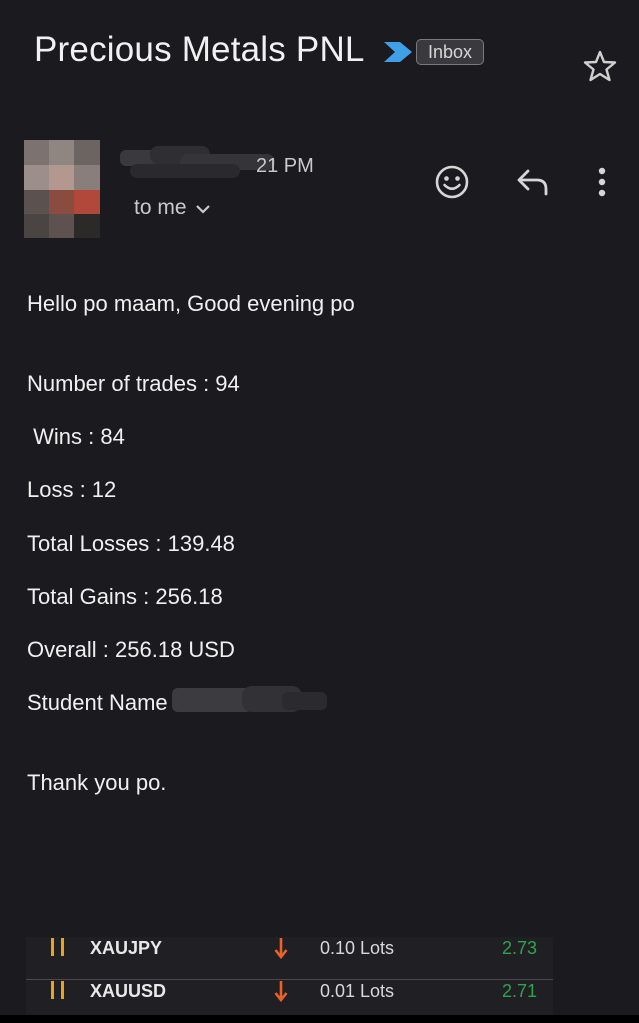  Describe the element at coordinates (450, 52) in the screenshot. I see `inbox-label-chip: Inbox` at that location.